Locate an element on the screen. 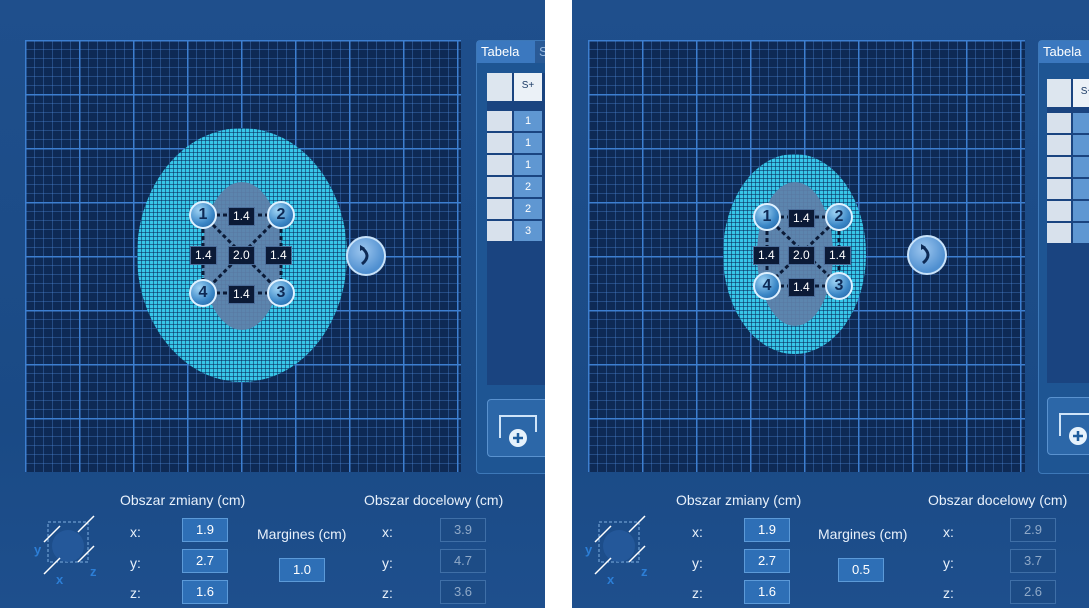  tab-second-label: S is located at coordinates (542, 51).